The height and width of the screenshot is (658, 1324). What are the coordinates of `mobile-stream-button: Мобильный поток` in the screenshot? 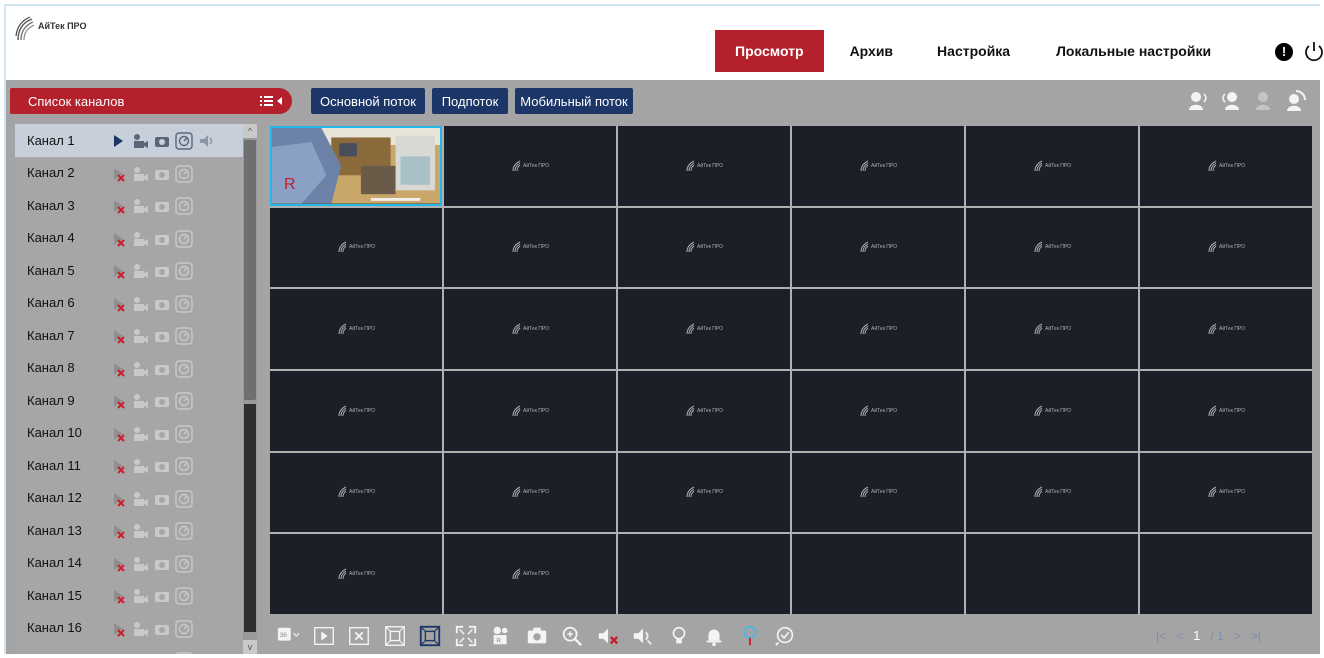 It's located at (574, 101).